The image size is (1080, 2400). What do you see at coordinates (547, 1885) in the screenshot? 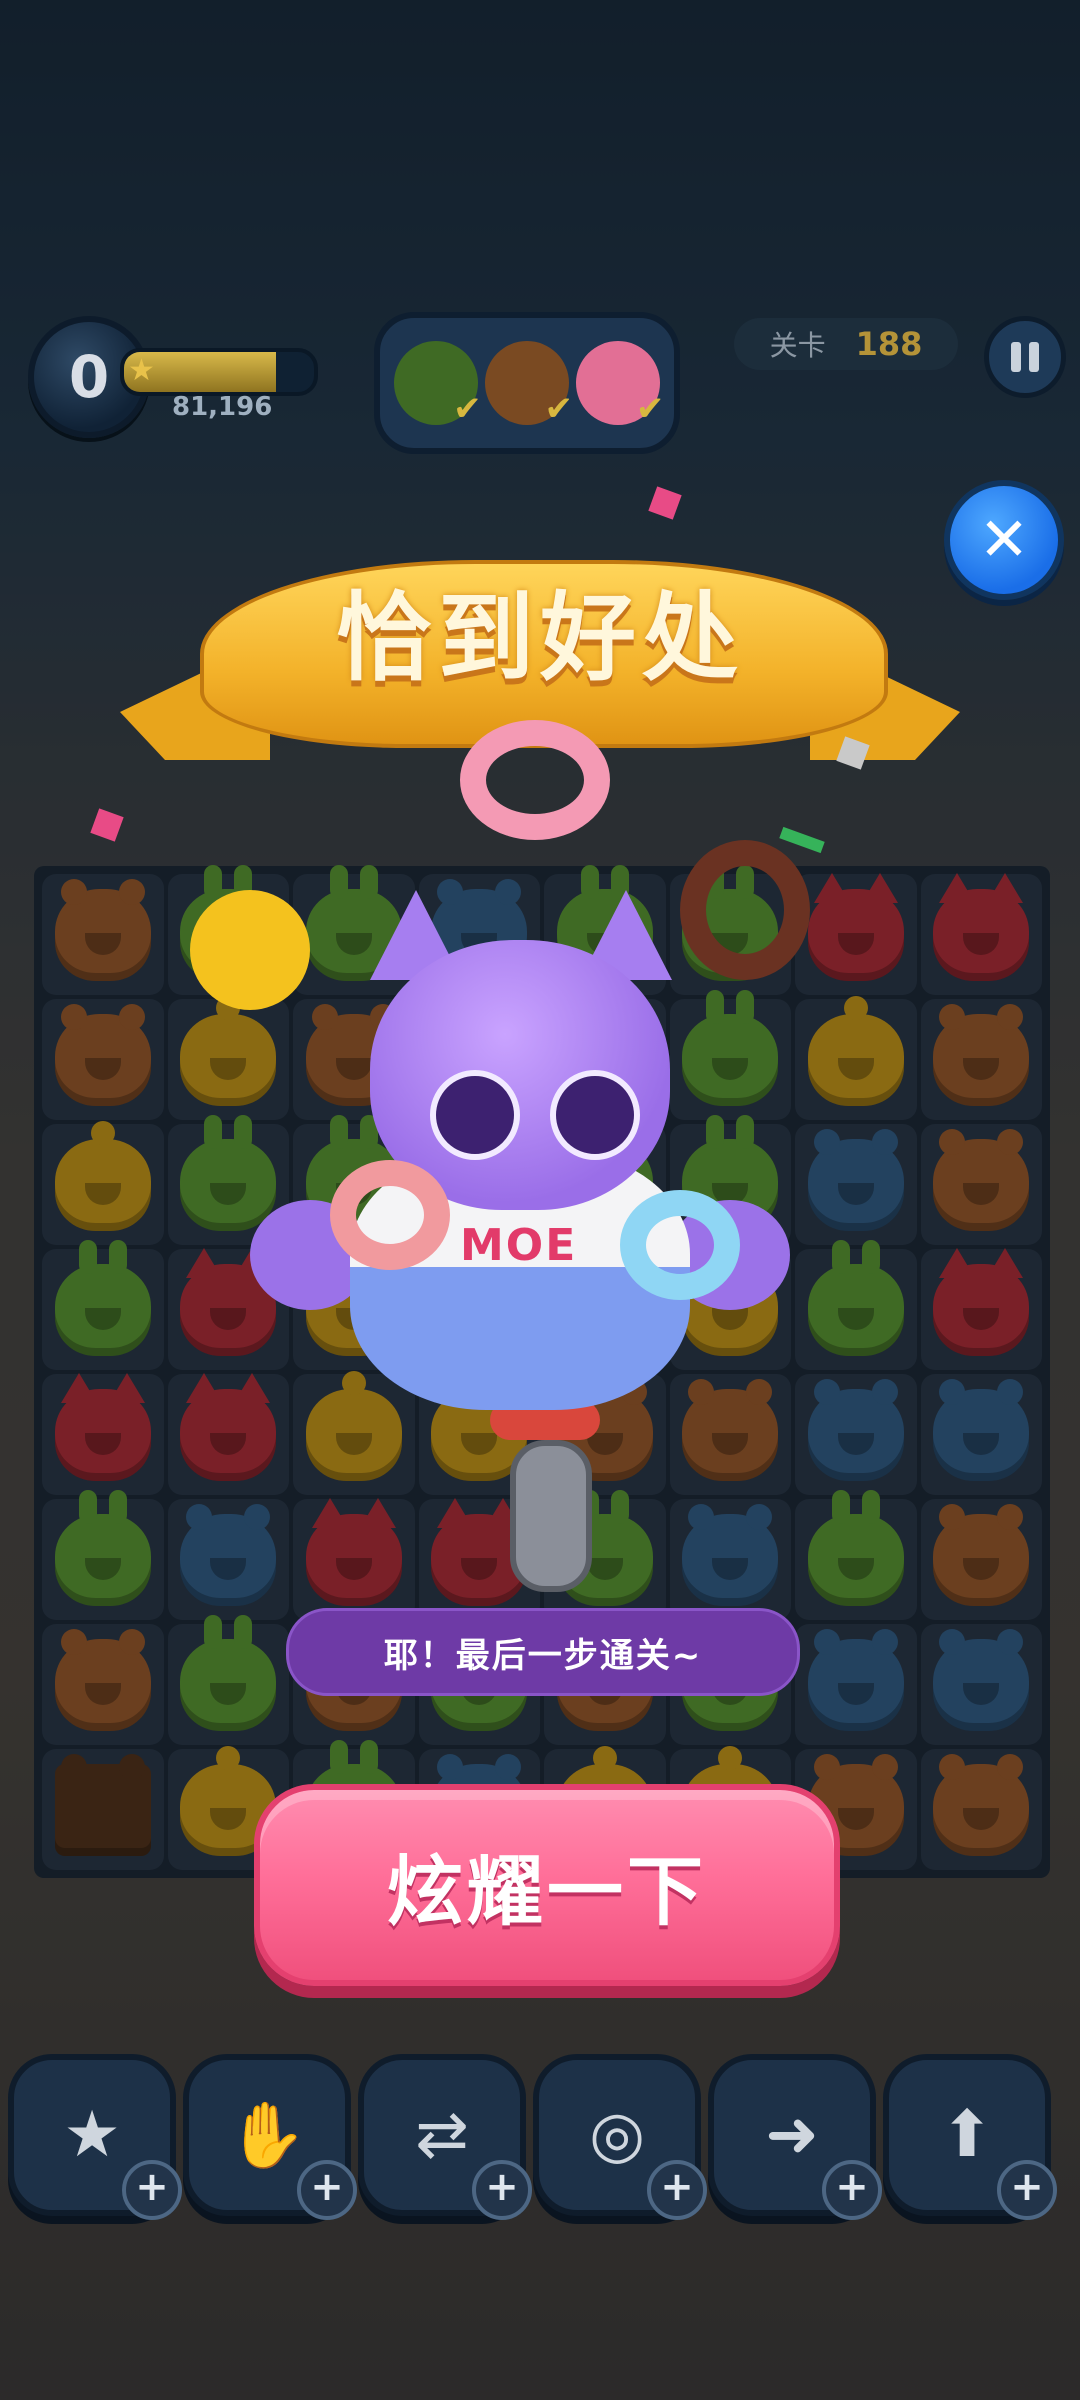
I see `show-off-button: 炫耀一下` at bounding box center [547, 1885].